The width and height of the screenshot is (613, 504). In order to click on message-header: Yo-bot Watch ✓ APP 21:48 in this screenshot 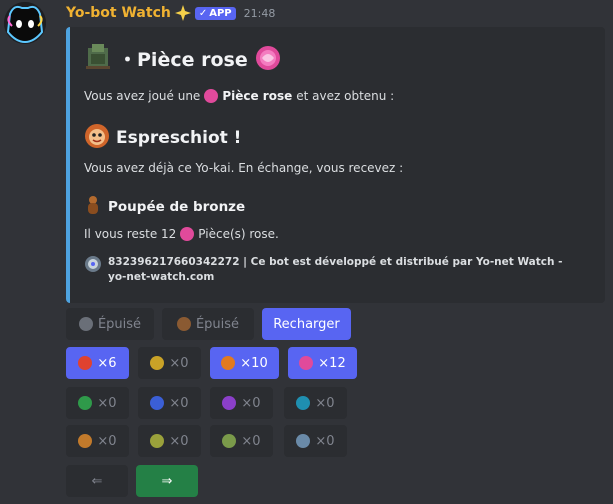, I will do `click(170, 13)`.